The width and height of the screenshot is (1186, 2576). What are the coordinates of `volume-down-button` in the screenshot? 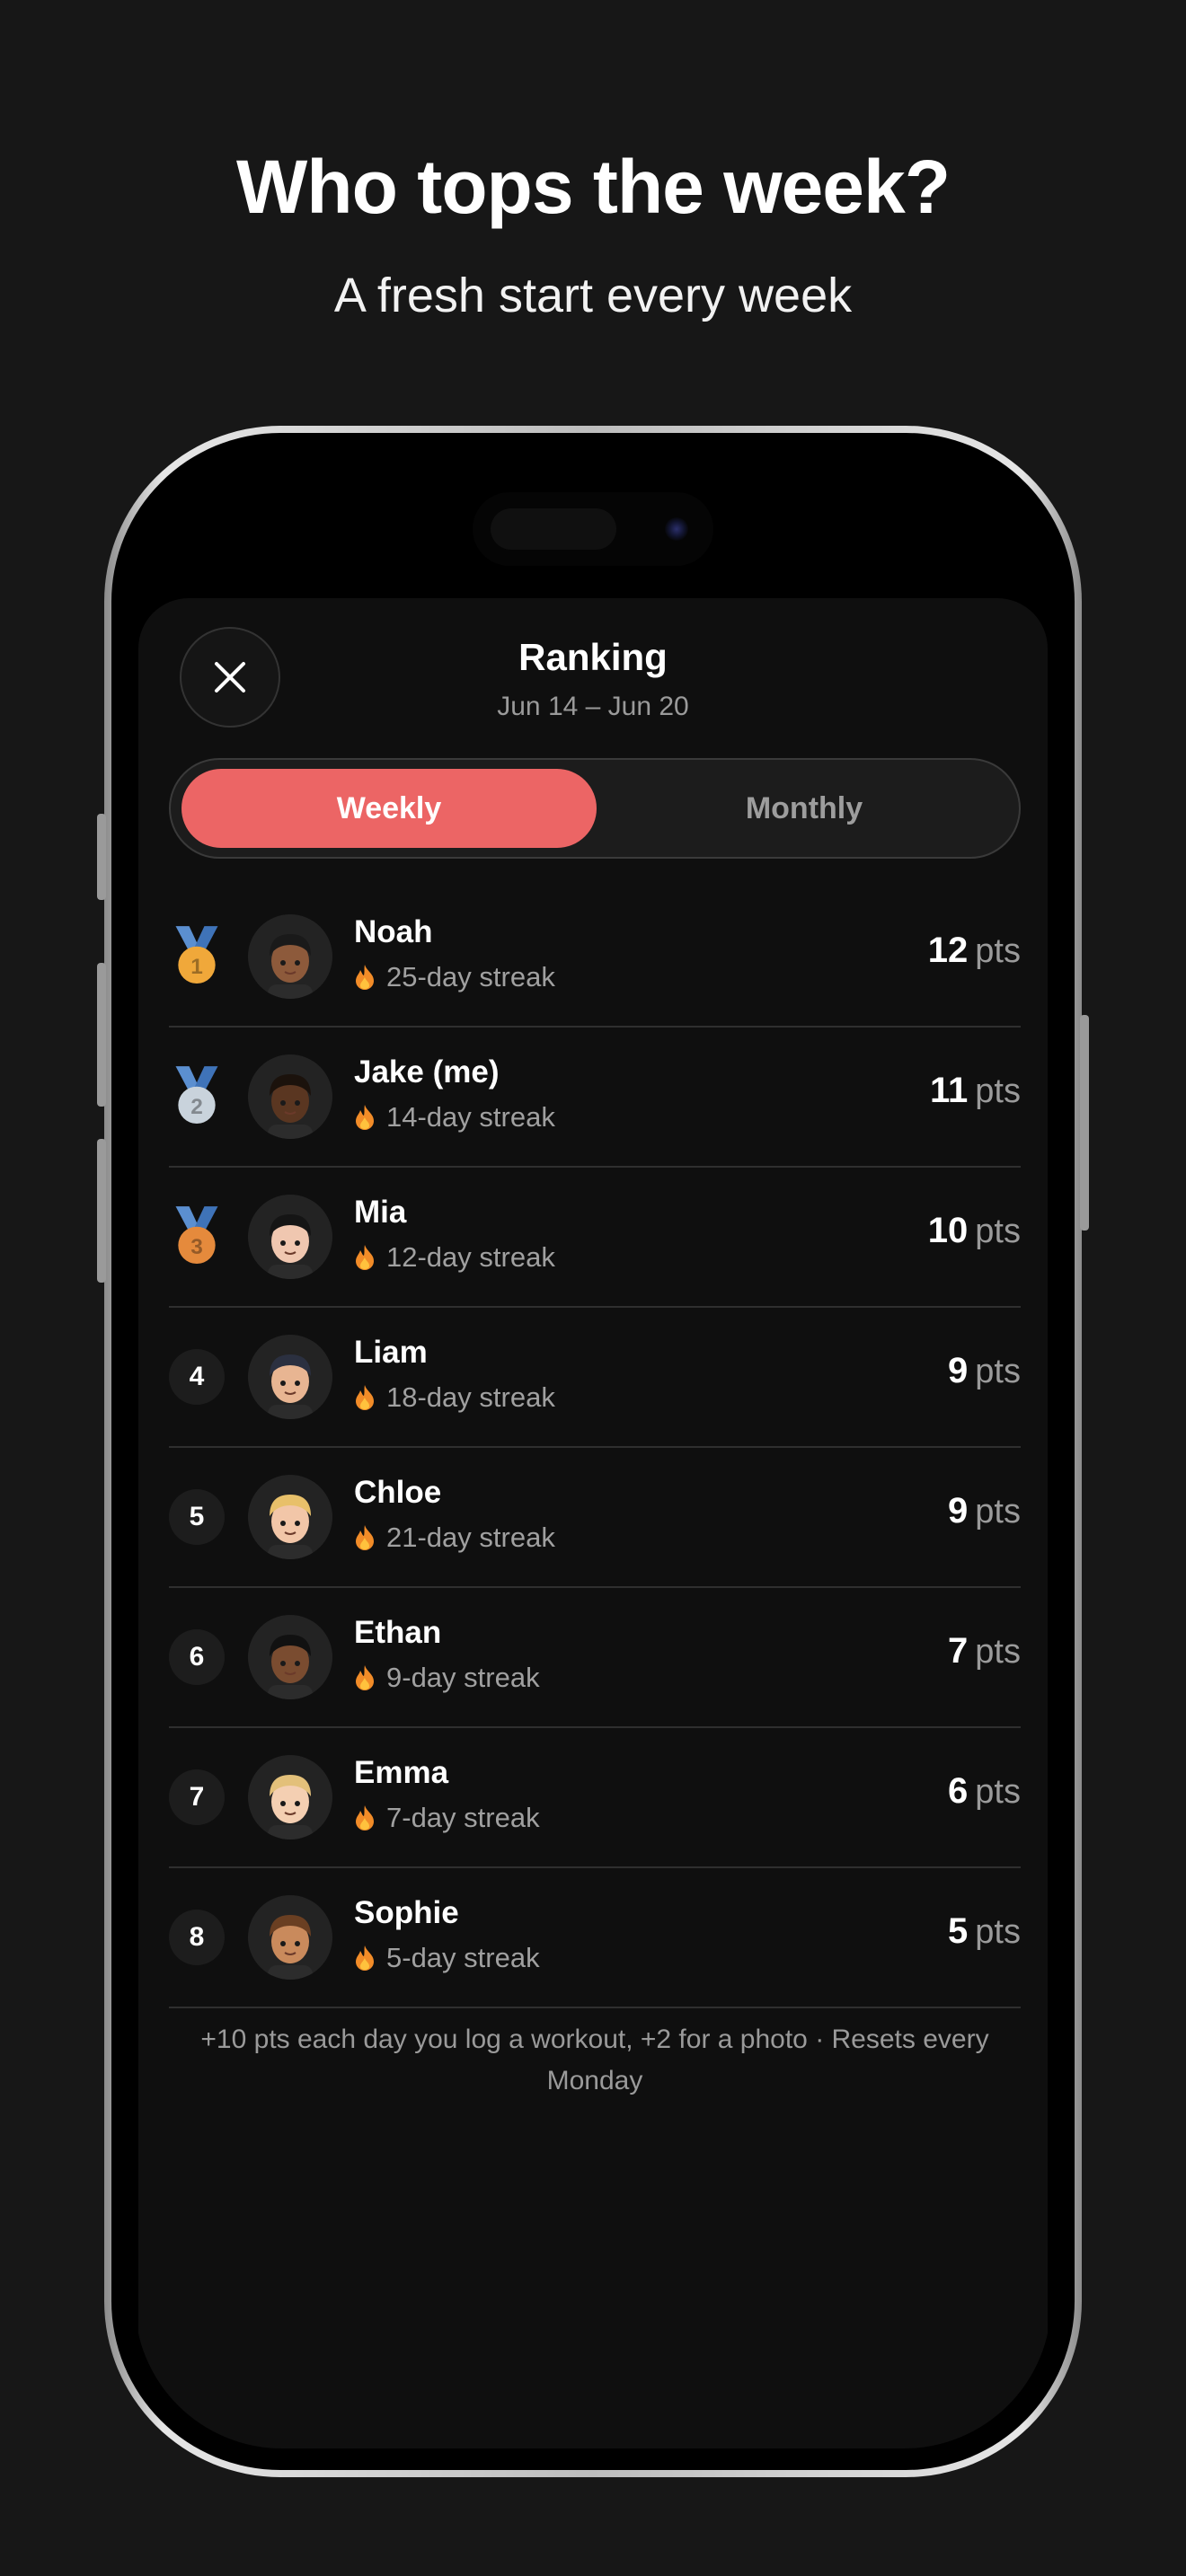 It's located at (101, 1211).